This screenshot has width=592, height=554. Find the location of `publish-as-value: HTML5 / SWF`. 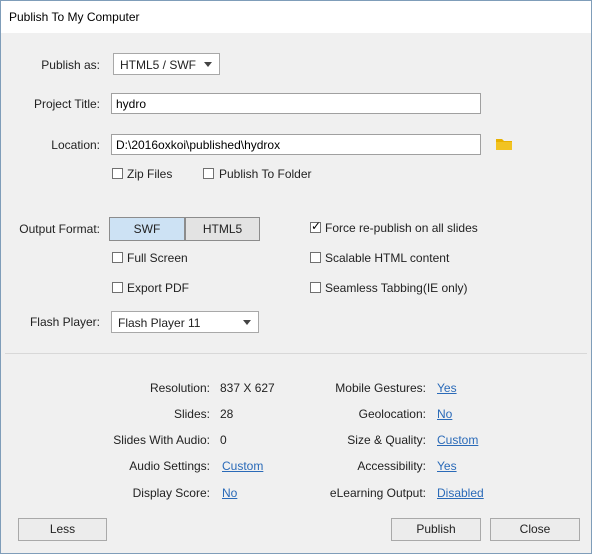

publish-as-value: HTML5 / SWF is located at coordinates (158, 65).